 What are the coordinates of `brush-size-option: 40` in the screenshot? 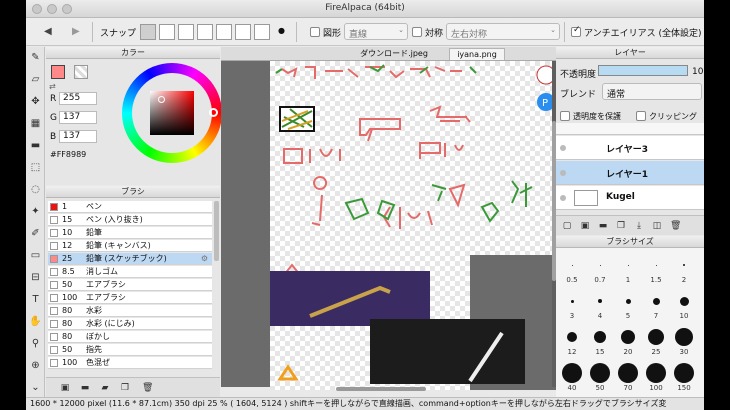 It's located at (572, 377).